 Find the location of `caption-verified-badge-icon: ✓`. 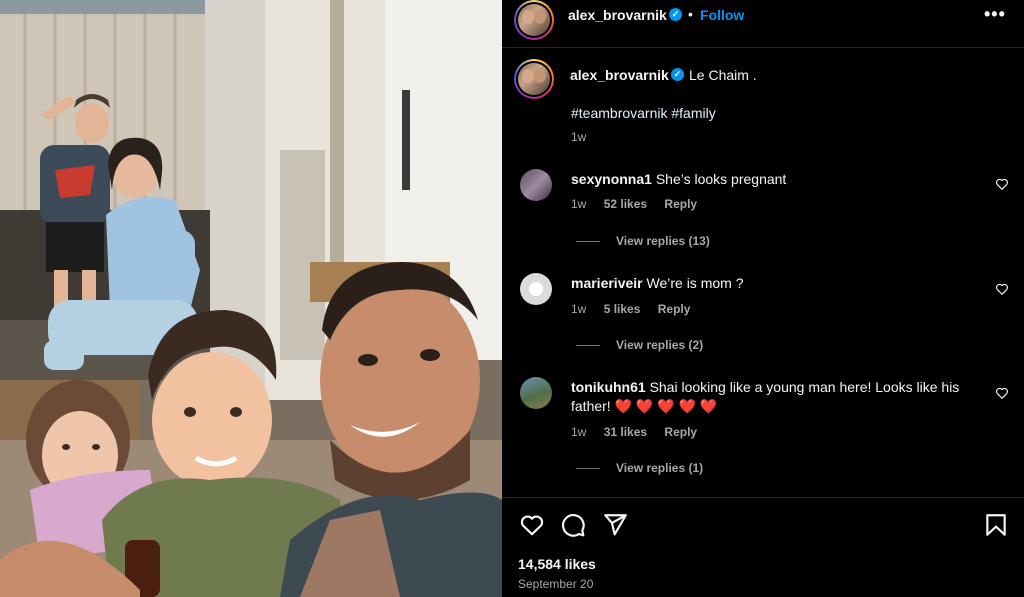

caption-verified-badge-icon: ✓ is located at coordinates (677, 74).